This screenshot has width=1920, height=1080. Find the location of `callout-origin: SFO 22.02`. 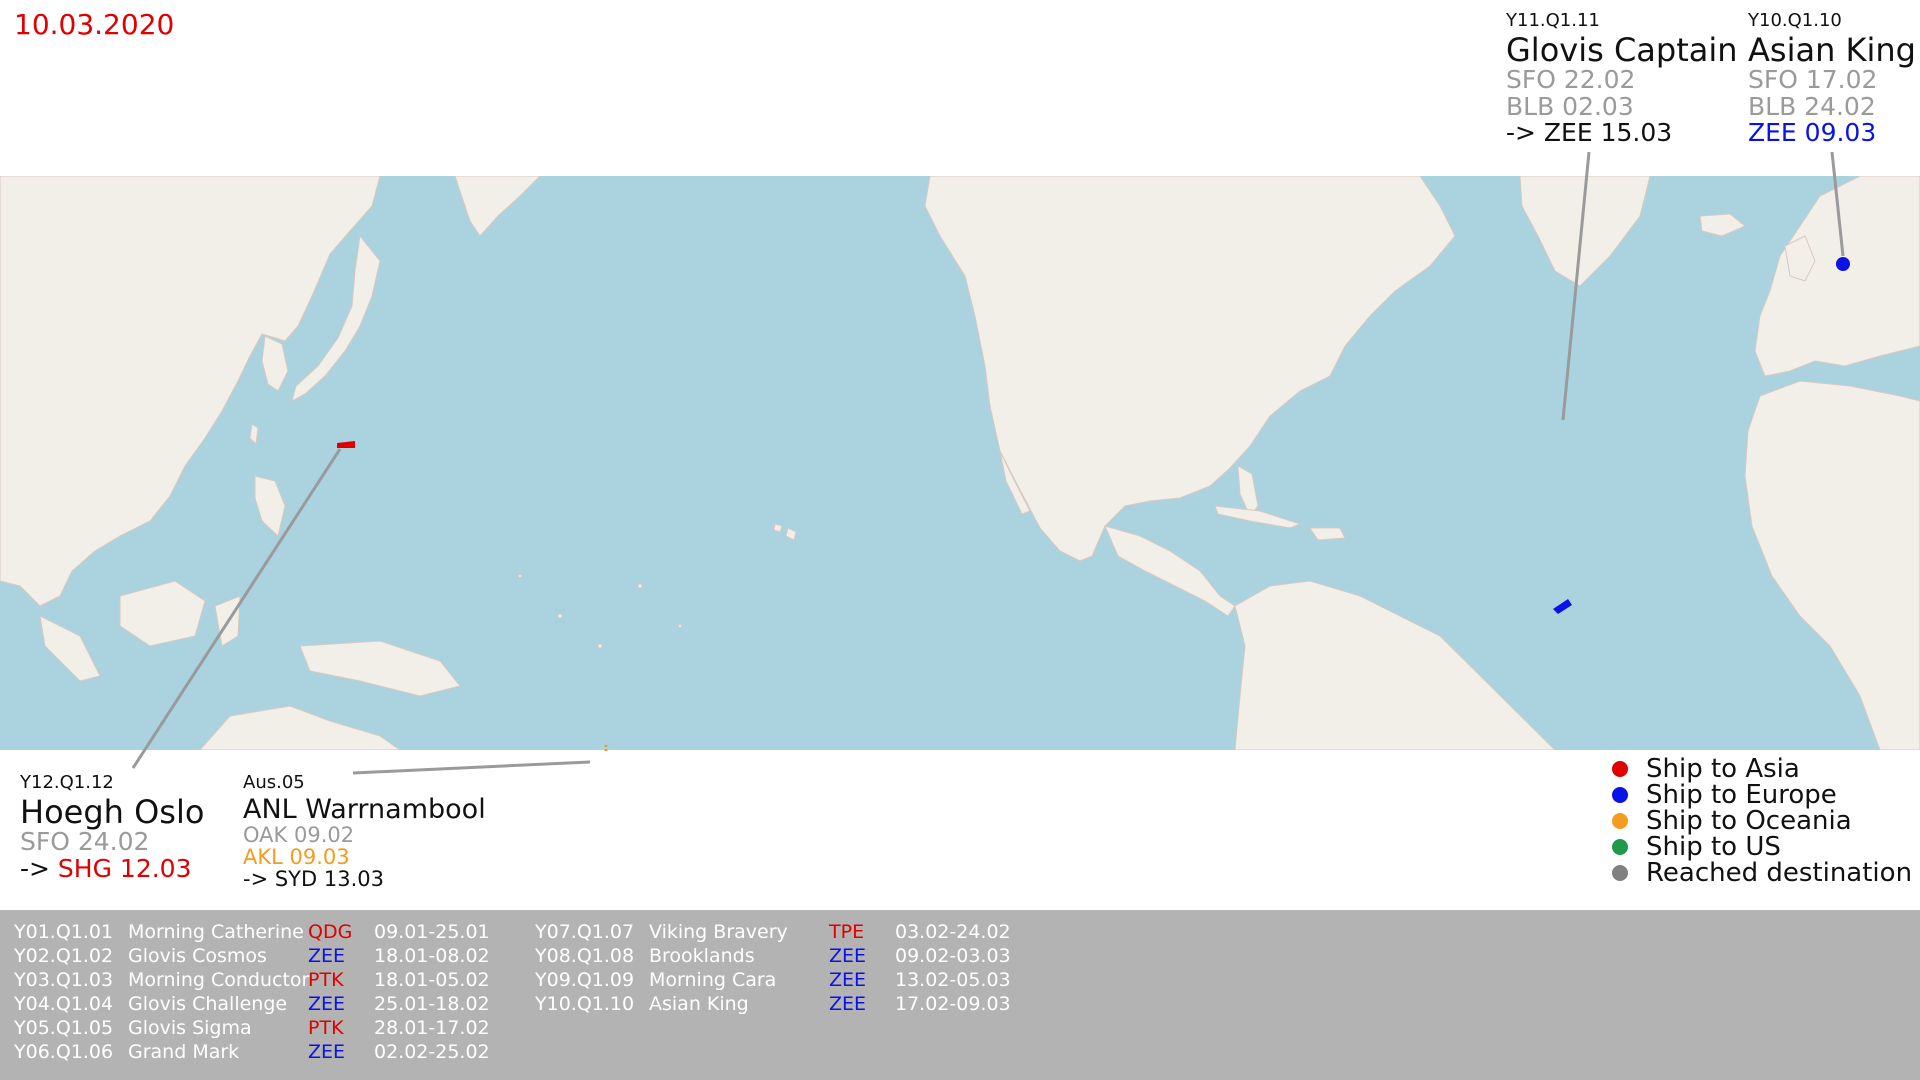

callout-origin: SFO 22.02 is located at coordinates (1571, 80).